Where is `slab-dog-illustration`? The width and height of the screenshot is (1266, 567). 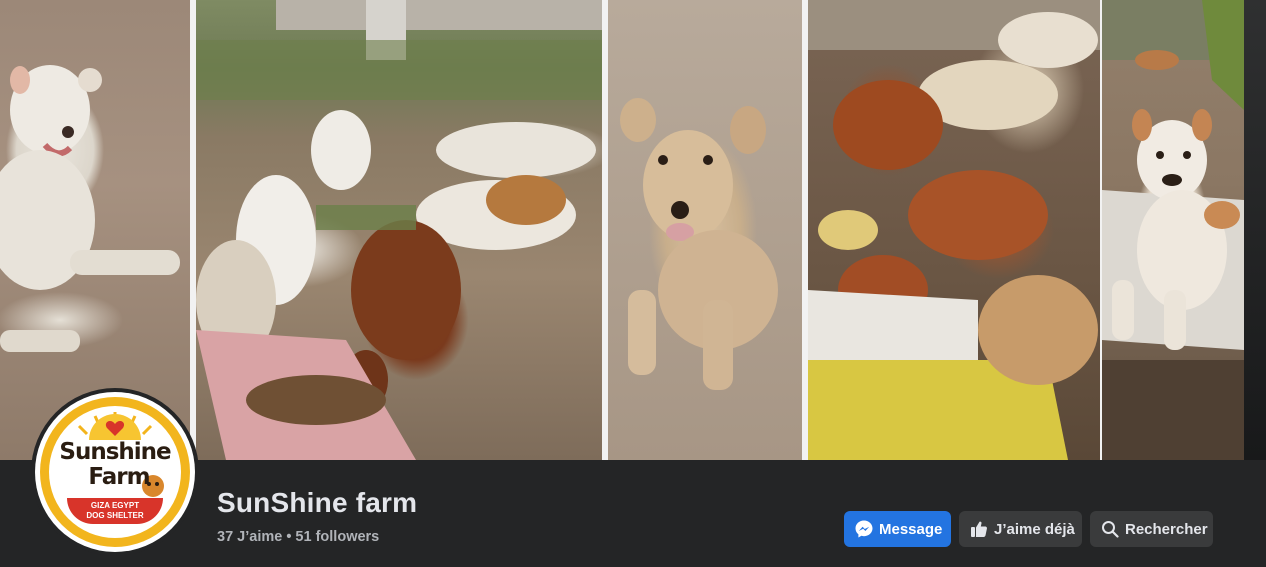 slab-dog-illustration is located at coordinates (1173, 230).